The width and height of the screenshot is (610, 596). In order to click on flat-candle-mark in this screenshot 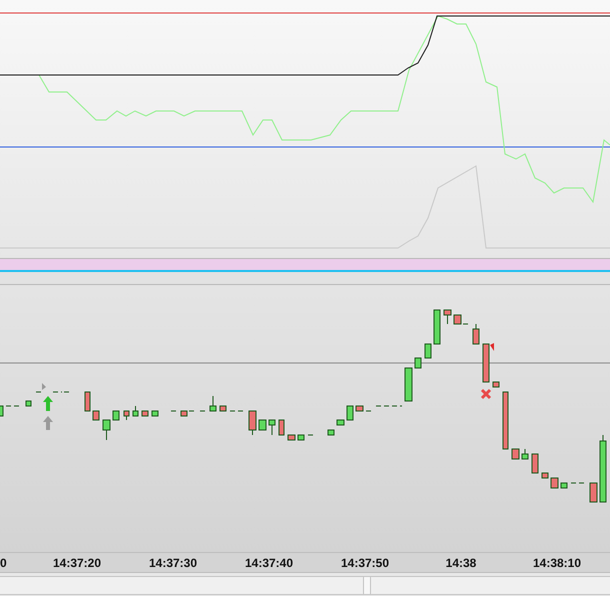, I will do `click(312, 435)`.